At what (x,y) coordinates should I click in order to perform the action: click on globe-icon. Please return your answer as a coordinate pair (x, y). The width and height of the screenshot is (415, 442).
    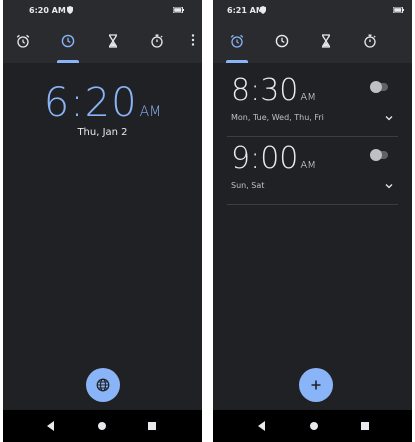
    Looking at the image, I should click on (103, 385).